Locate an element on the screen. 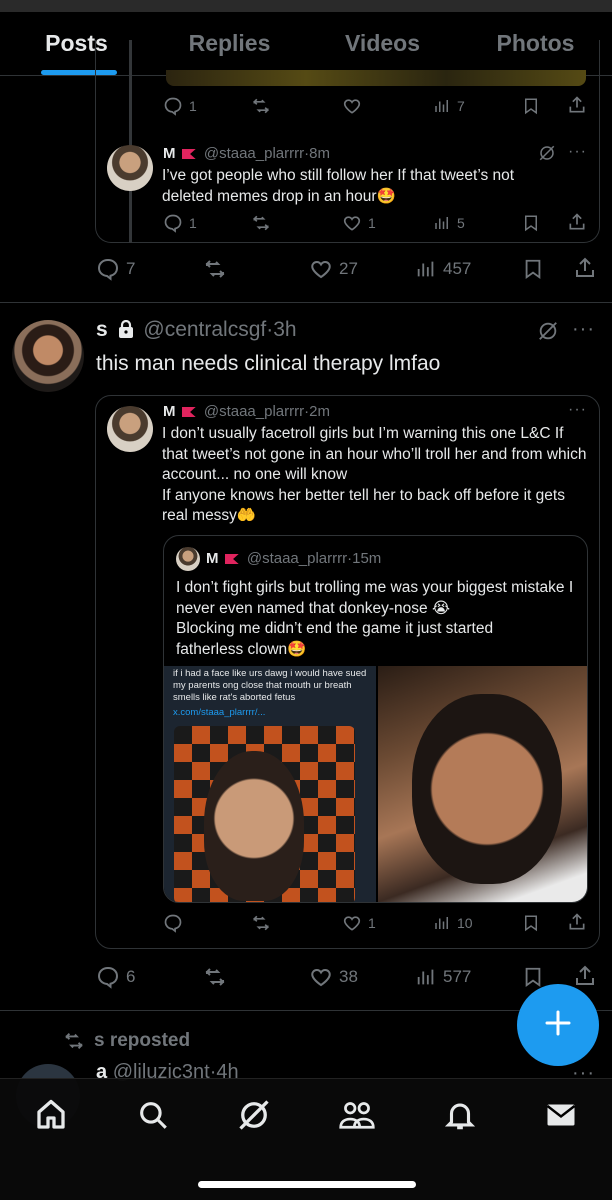  divider is located at coordinates (306, 302).